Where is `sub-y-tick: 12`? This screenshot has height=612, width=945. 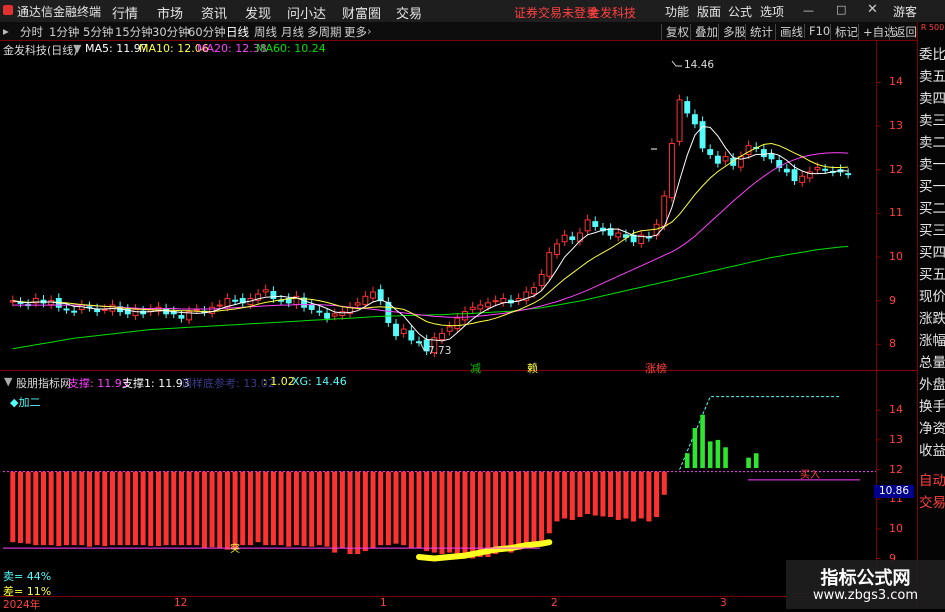 sub-y-tick: 12 is located at coordinates (896, 469).